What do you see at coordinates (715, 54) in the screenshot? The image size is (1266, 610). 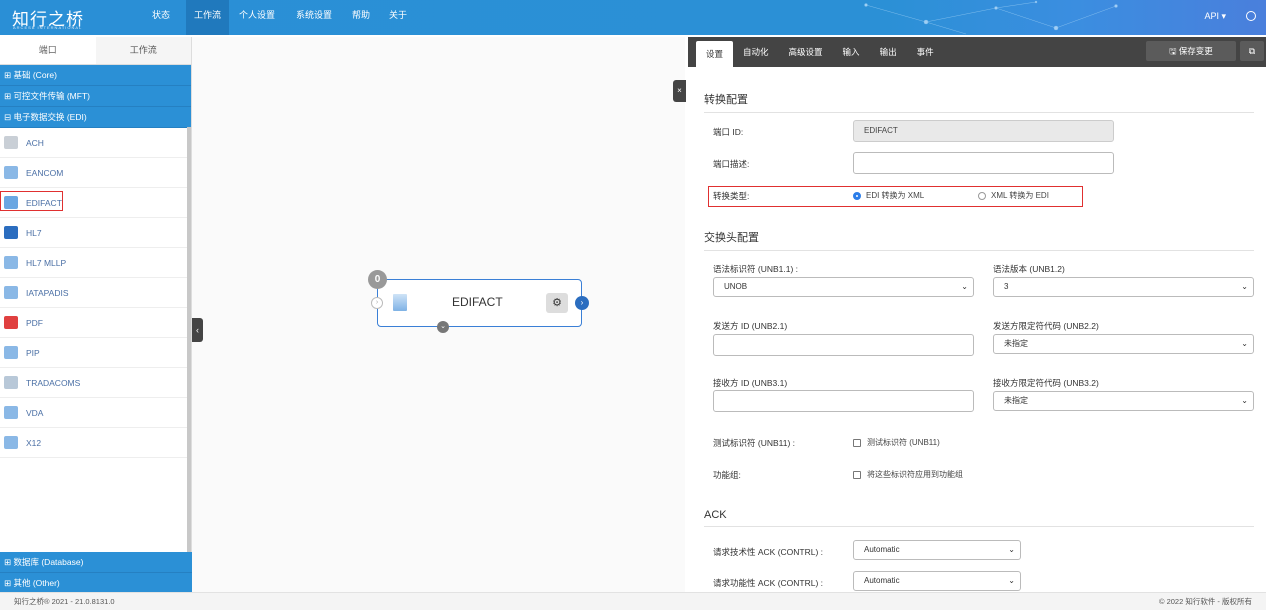 I see `tab-settings: 设置` at bounding box center [715, 54].